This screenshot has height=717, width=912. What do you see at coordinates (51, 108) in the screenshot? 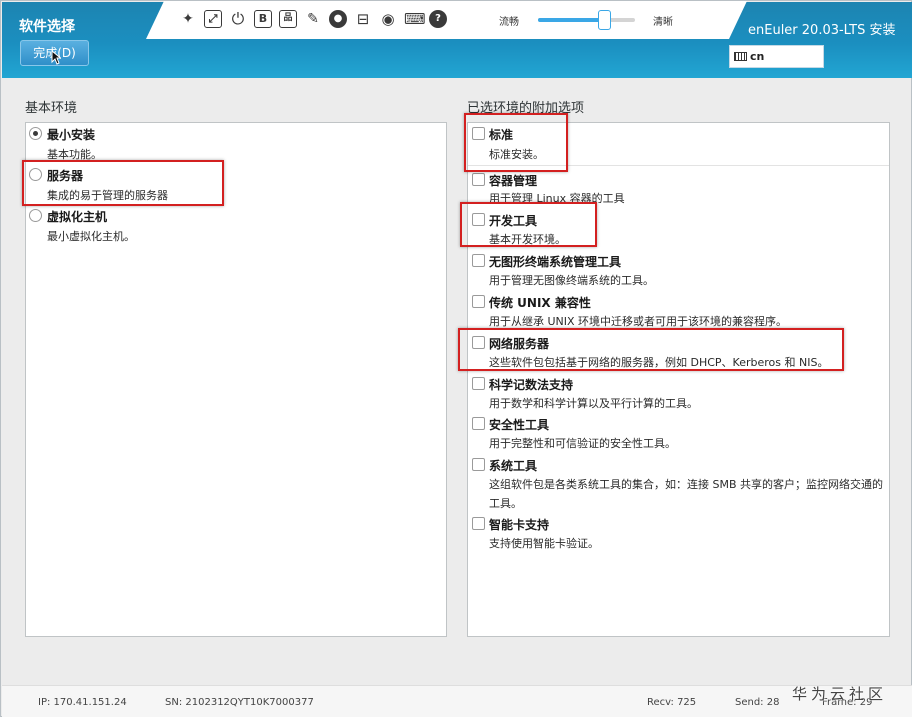
I see `base-environment-label: 基本环境` at bounding box center [51, 108].